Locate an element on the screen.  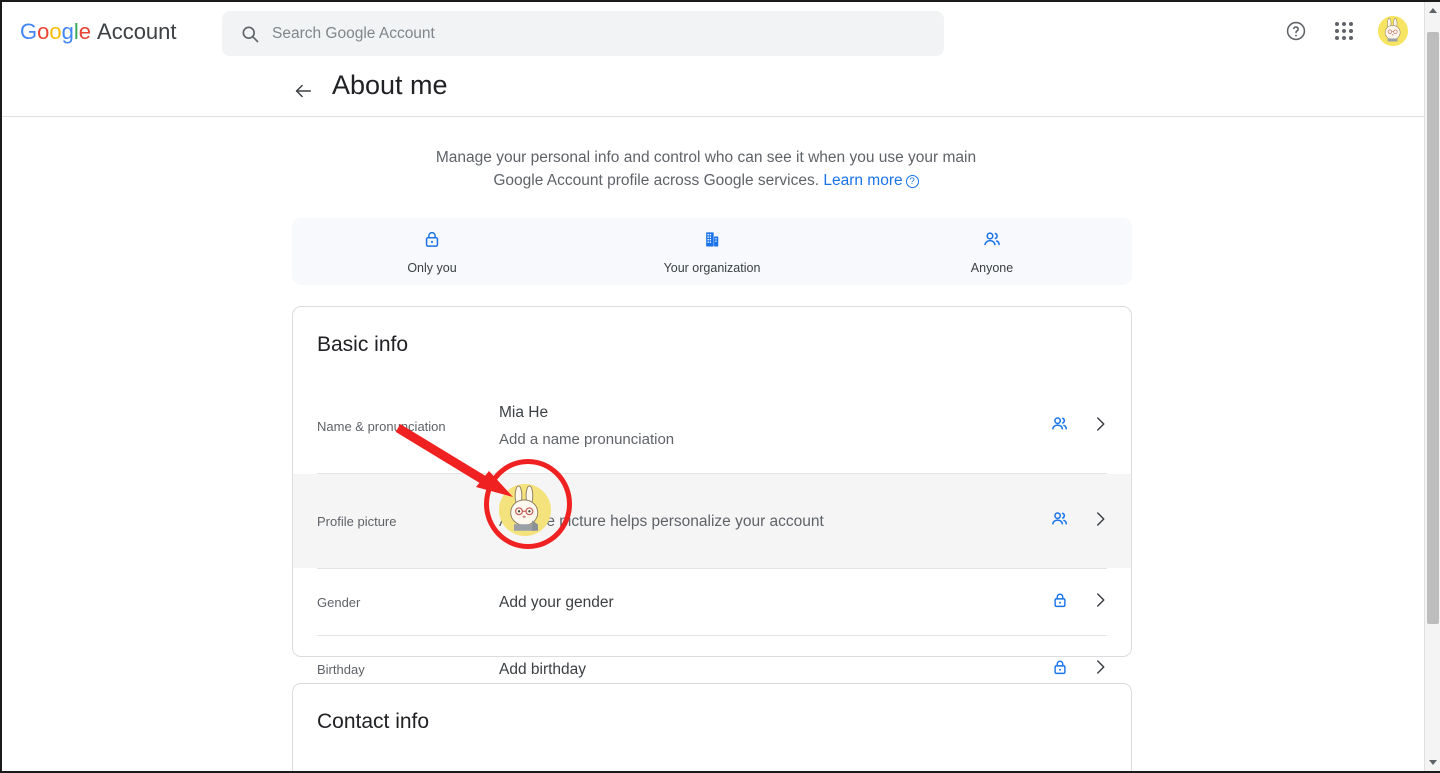
legend-item-your-organization: Your organization is located at coordinates (712, 252).